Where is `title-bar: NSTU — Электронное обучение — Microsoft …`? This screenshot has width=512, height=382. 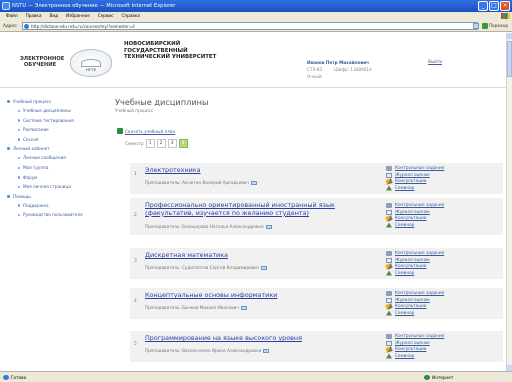
title-bar: NSTU — Электронное обучение — Microsoft … is located at coordinates (256, 6).